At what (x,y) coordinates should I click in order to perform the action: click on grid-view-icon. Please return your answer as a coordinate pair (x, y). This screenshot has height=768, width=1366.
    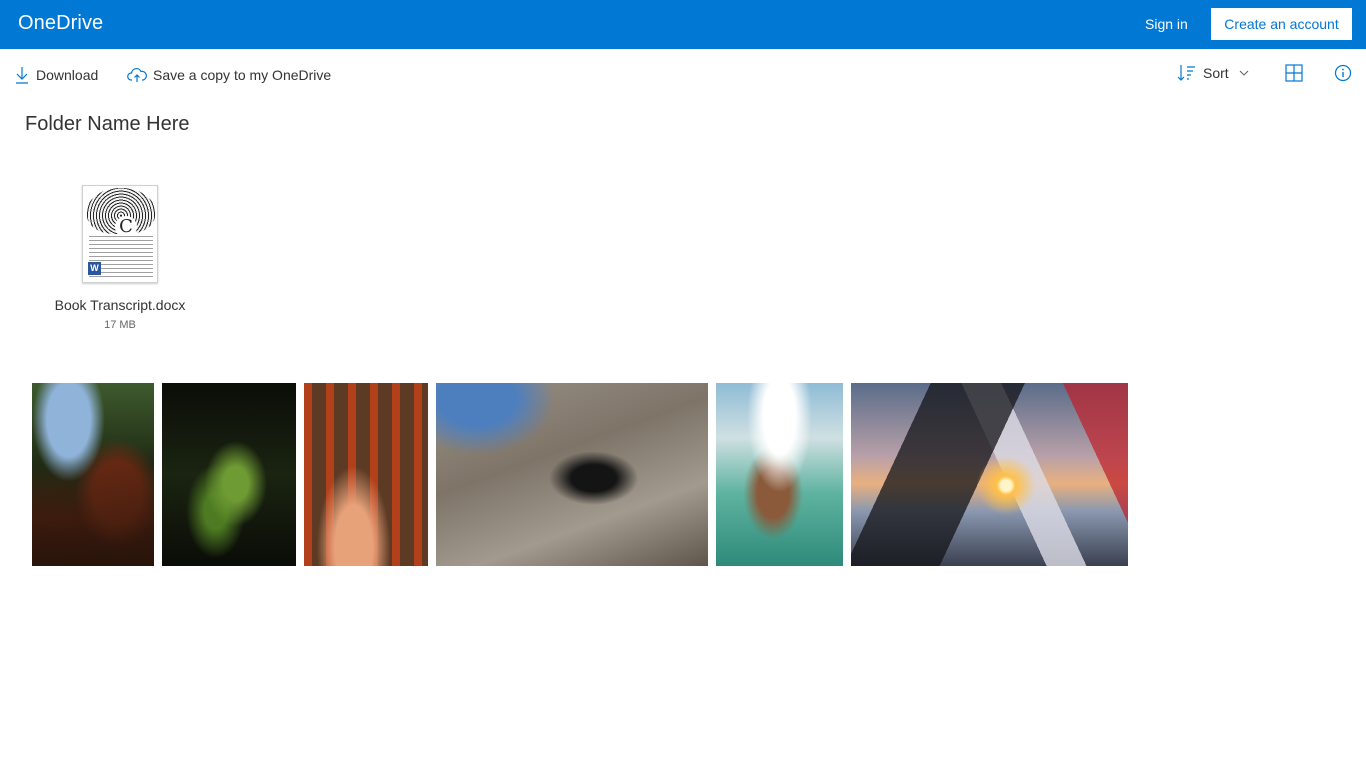
    Looking at the image, I should click on (1294, 73).